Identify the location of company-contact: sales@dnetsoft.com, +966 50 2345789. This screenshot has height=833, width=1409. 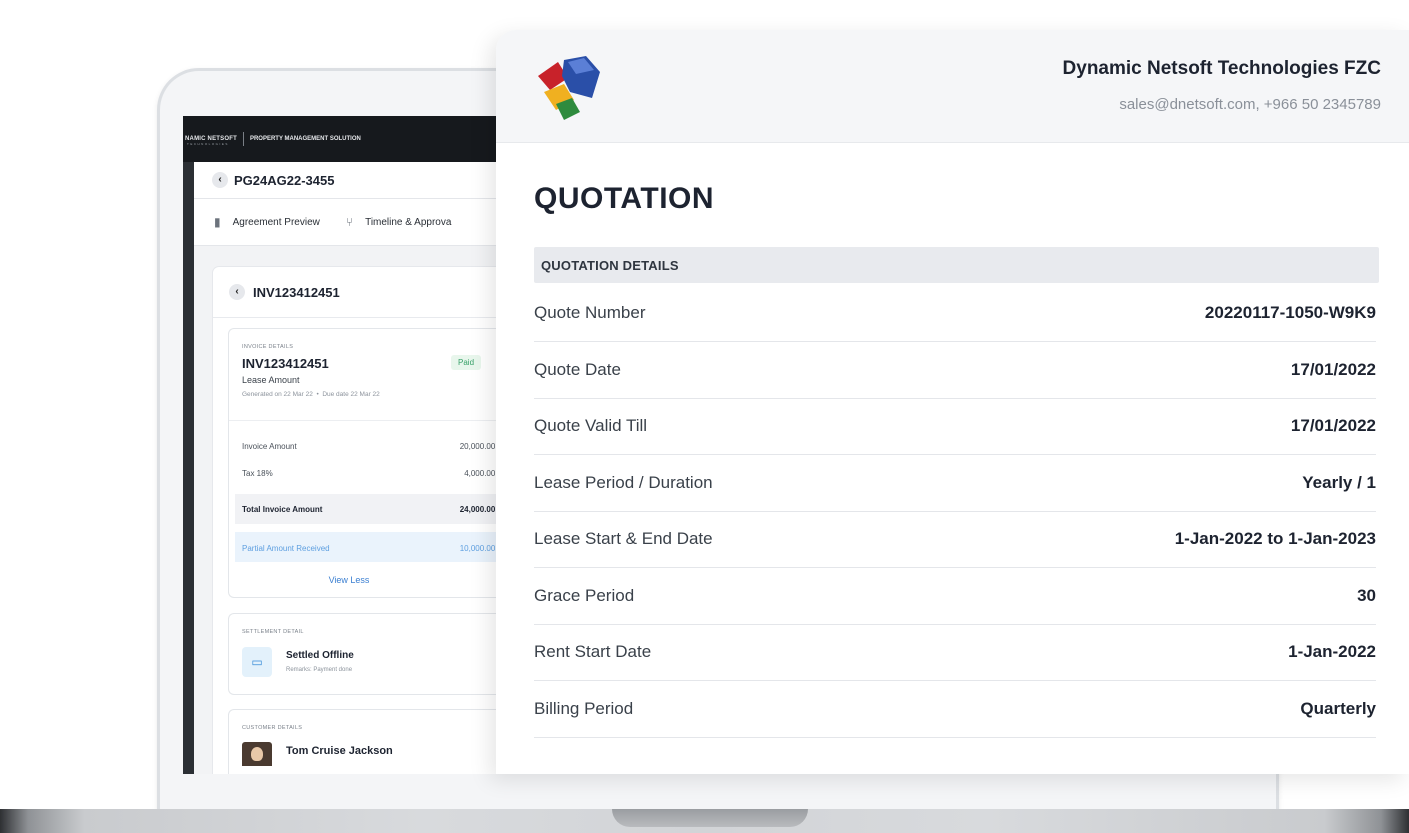
(1250, 104).